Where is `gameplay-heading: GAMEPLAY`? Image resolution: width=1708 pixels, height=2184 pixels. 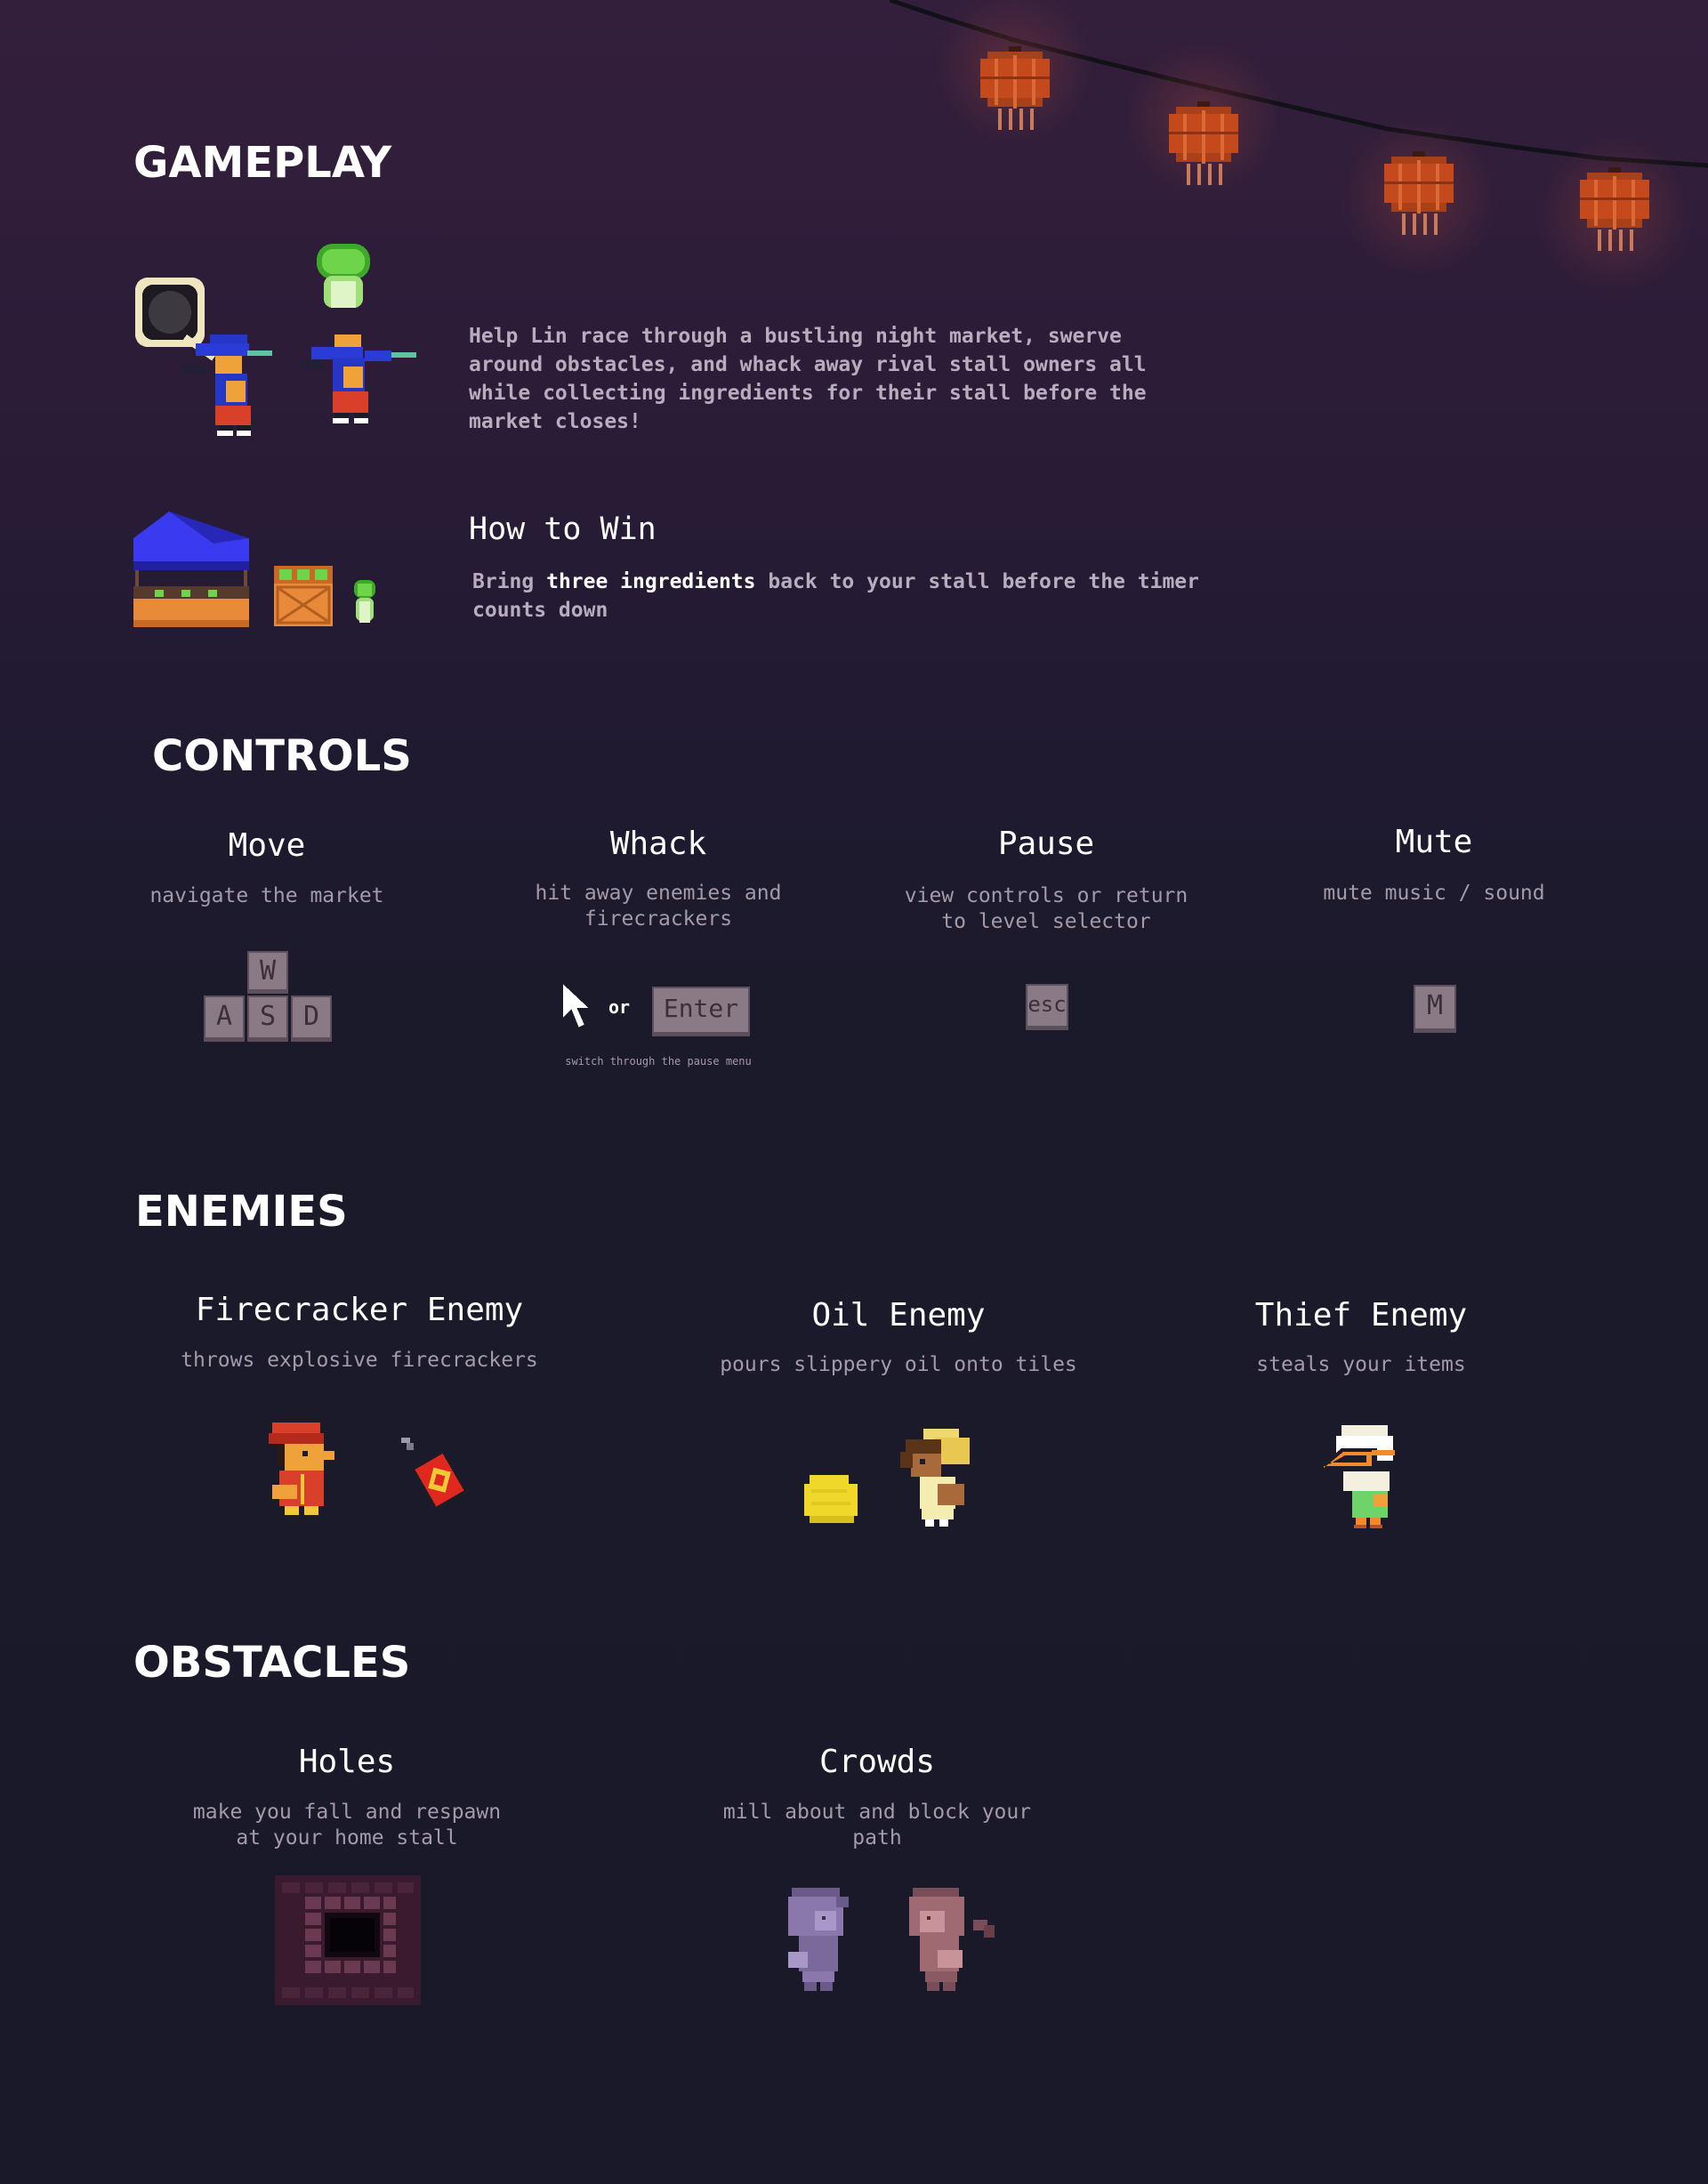
gameplay-heading: GAMEPLAY is located at coordinates (262, 163).